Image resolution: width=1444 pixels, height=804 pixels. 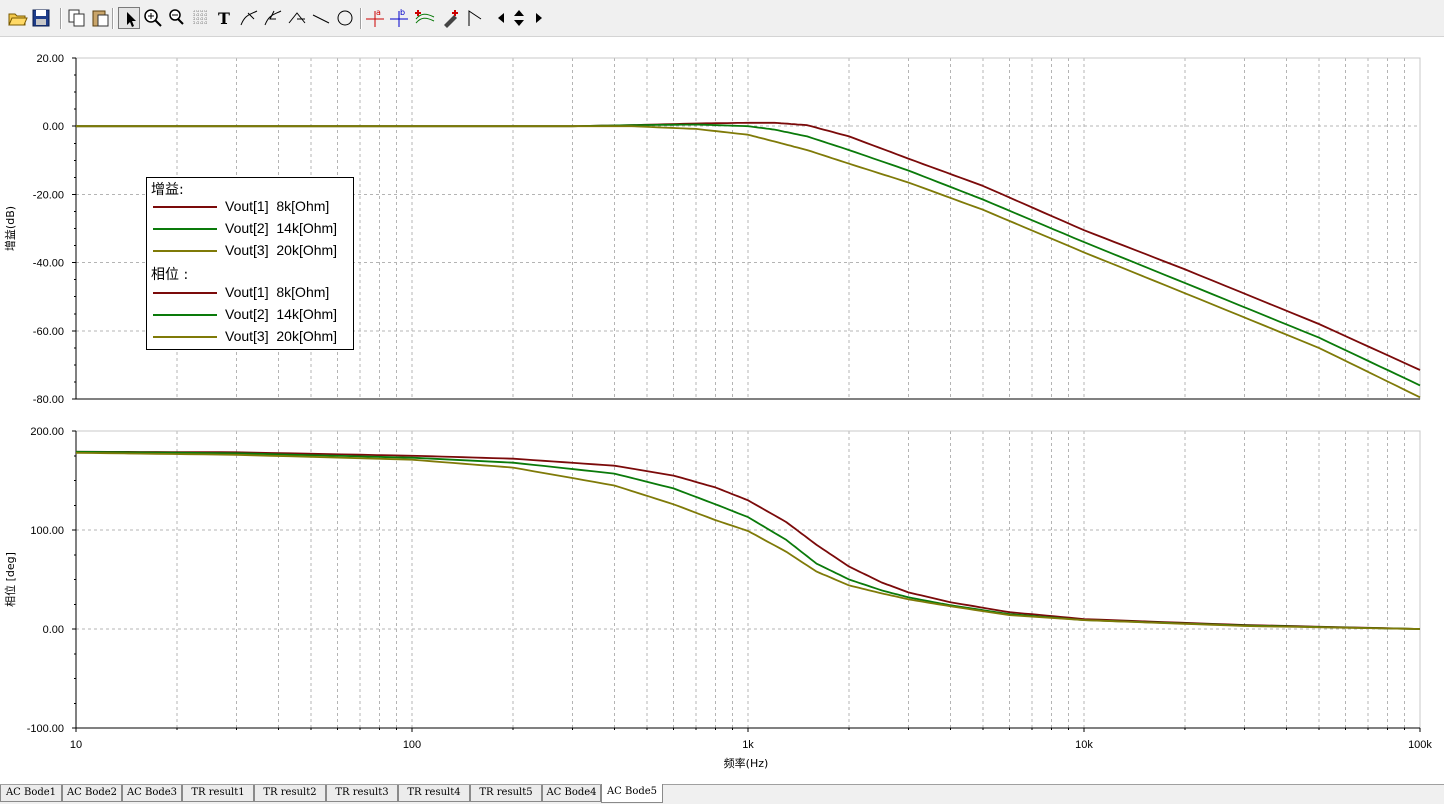 I want to click on bracket-tool-icon, so click(x=297, y=18).